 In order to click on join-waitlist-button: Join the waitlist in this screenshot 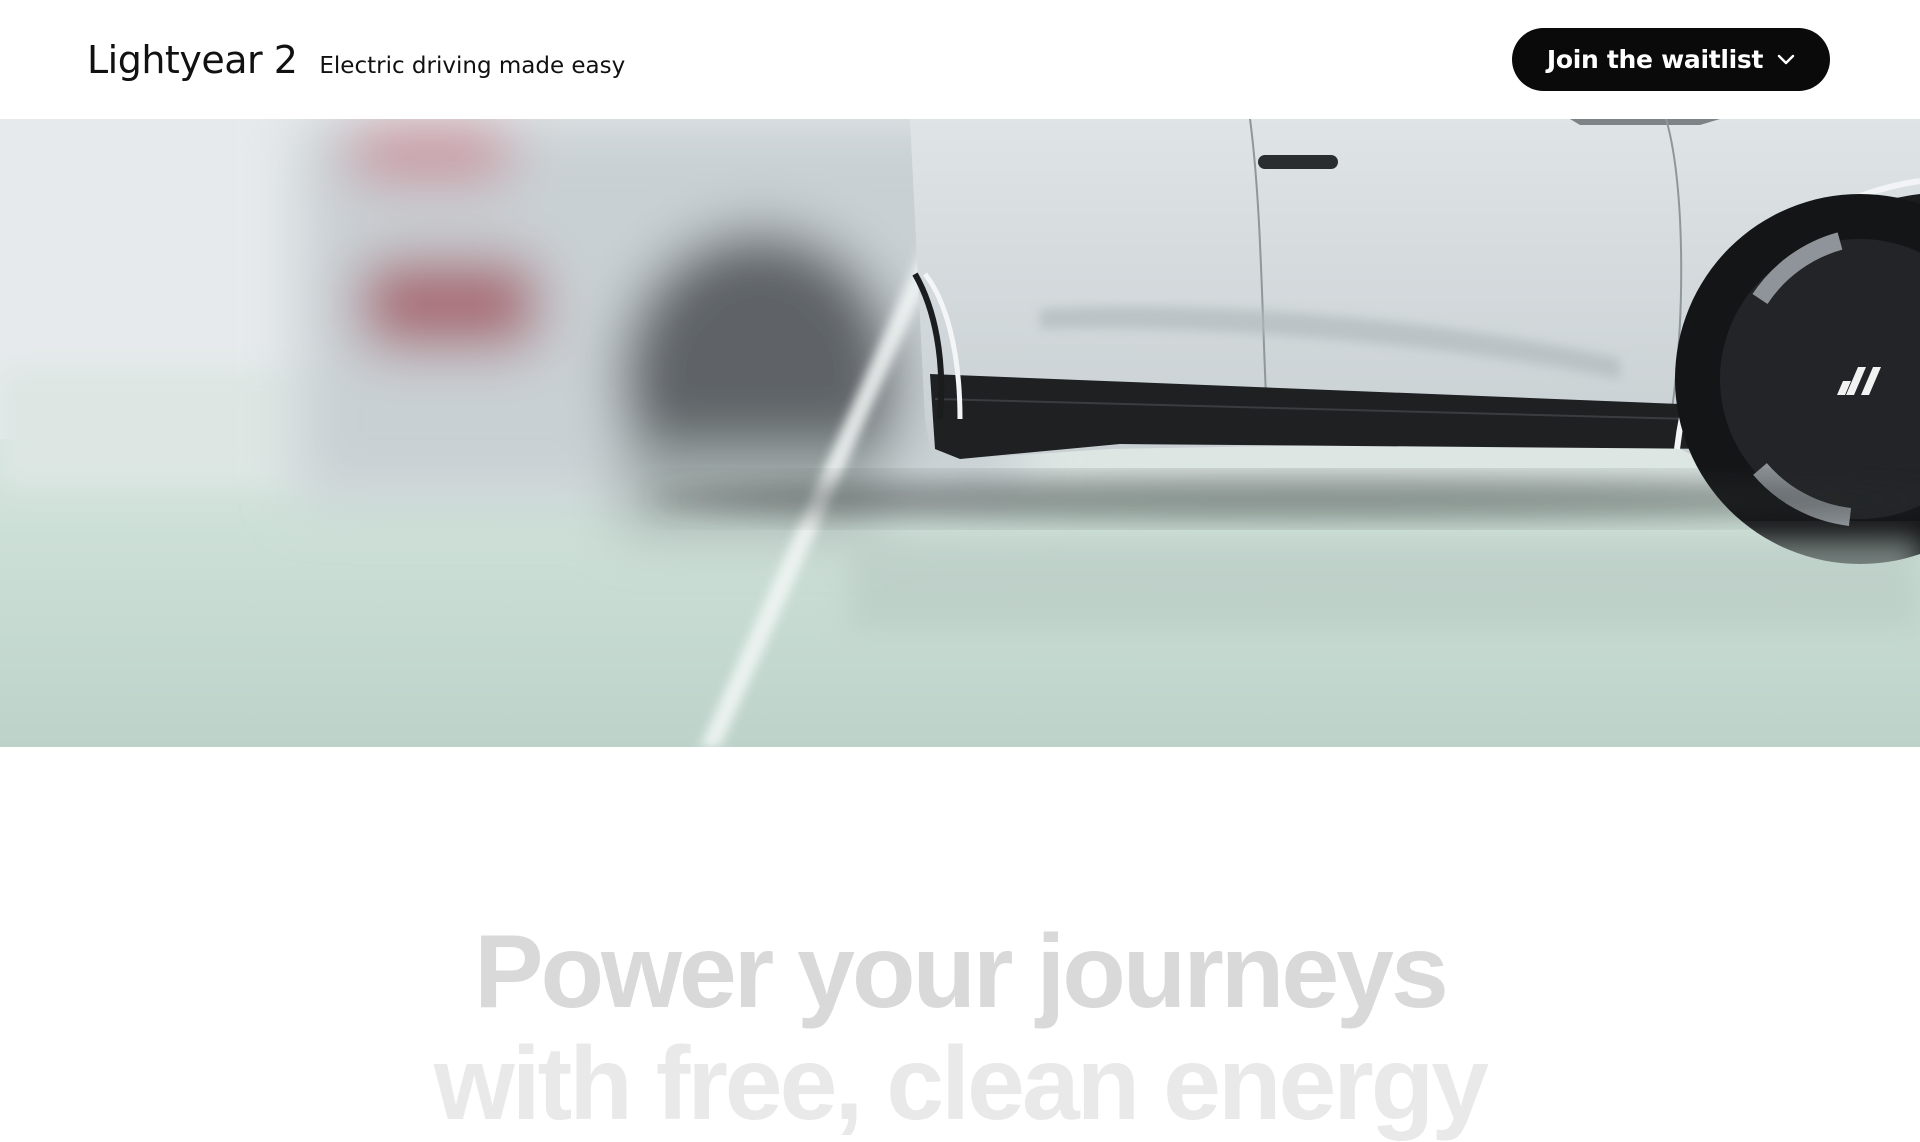, I will do `click(1671, 59)`.